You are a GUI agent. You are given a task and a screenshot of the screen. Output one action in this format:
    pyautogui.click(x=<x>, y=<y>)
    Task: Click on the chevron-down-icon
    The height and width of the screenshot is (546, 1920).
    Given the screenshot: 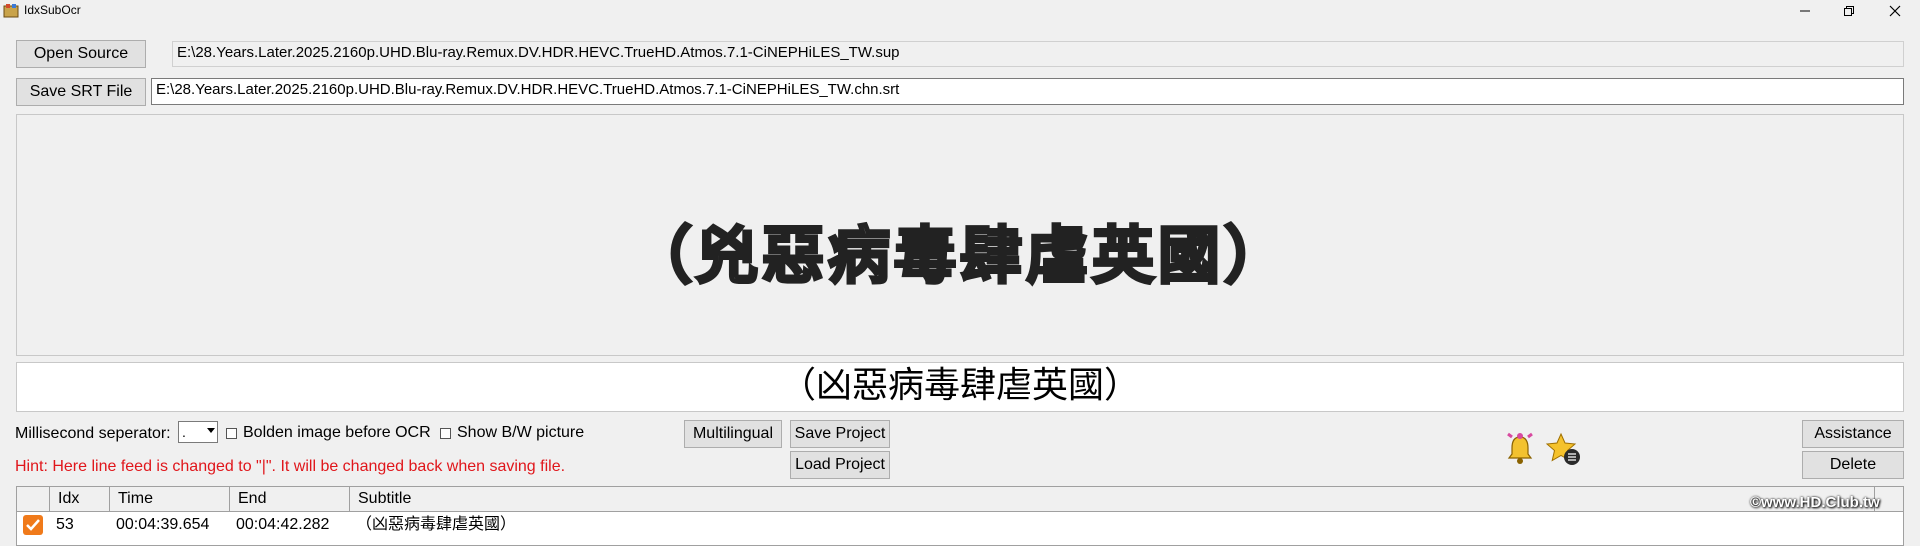 What is the action you would take?
    pyautogui.click(x=211, y=430)
    